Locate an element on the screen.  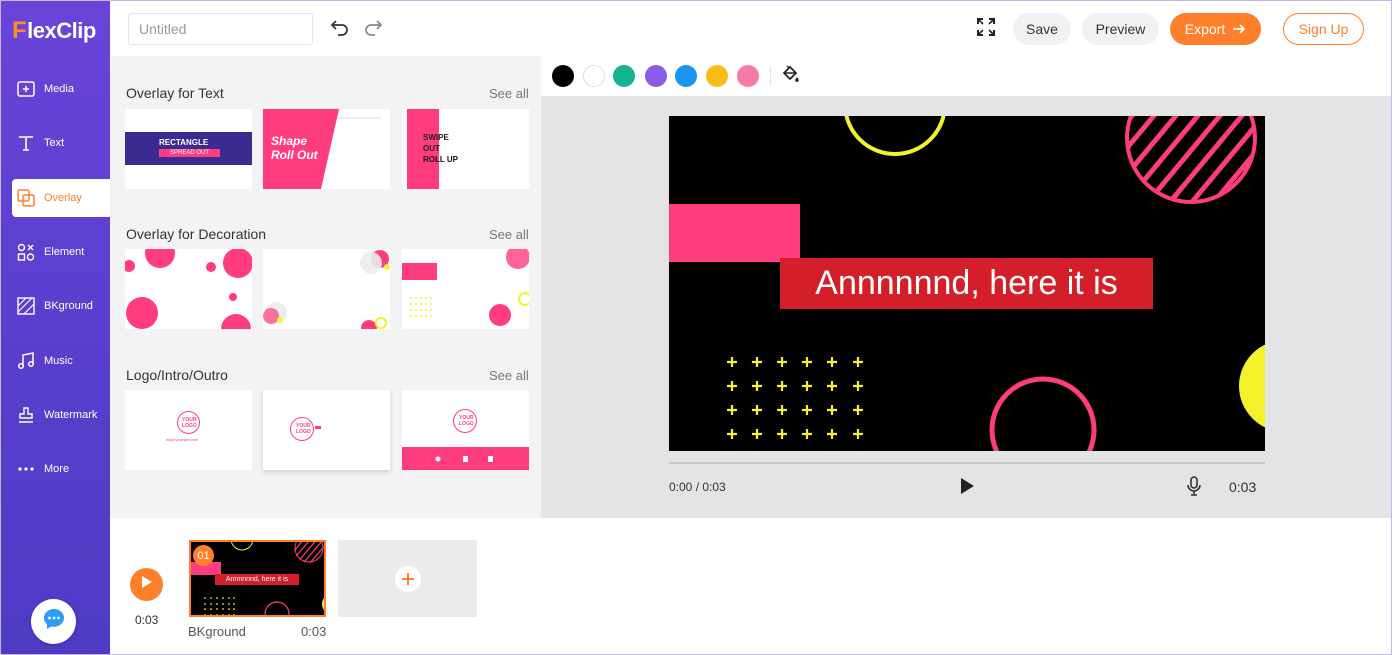
overlay-icon is located at coordinates (26, 198).